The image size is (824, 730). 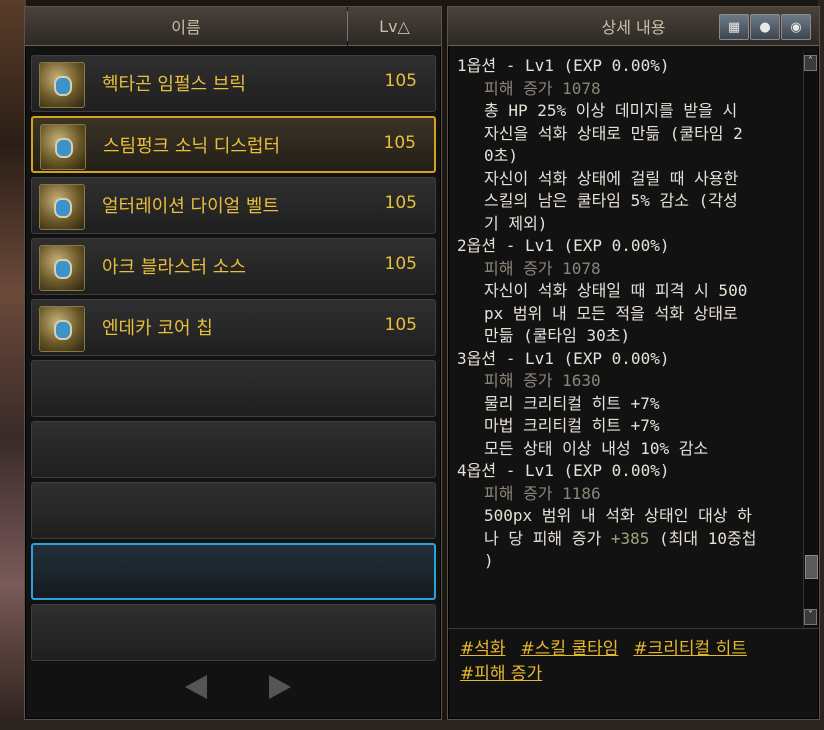 I want to click on option-line-text: 나 당 피해 증가, so click(x=547, y=538).